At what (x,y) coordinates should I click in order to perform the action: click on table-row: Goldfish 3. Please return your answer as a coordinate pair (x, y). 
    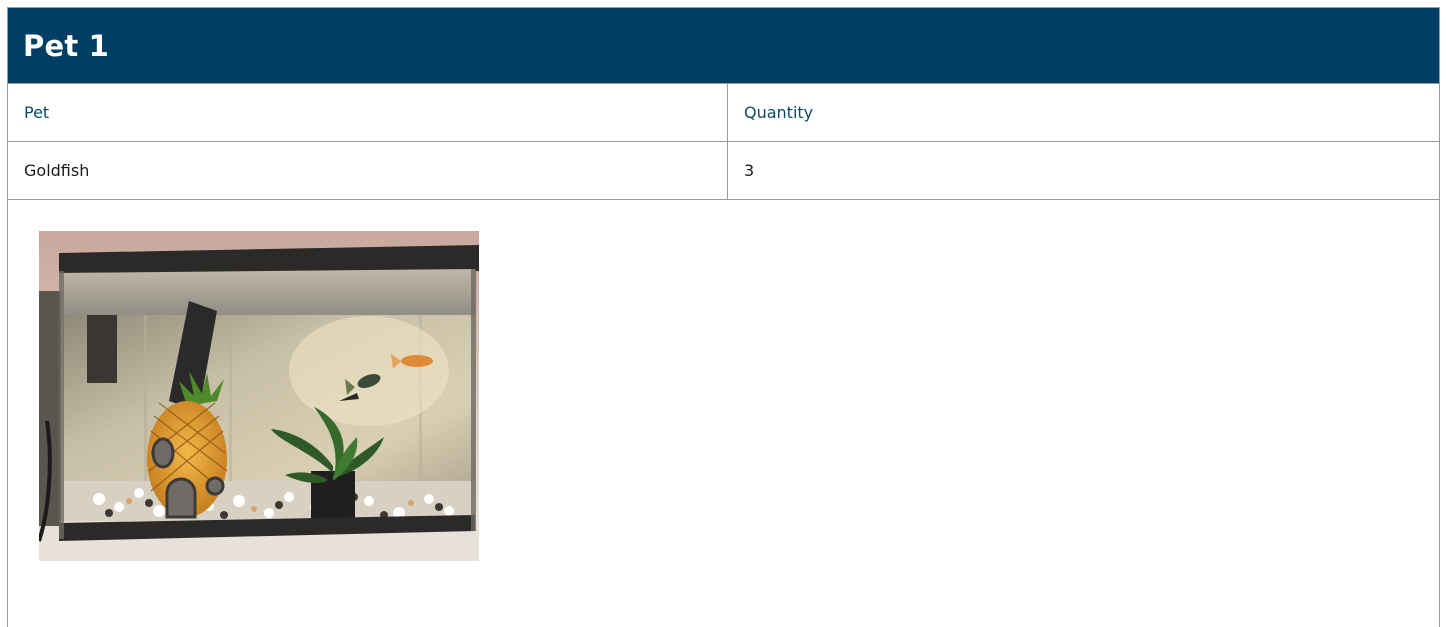
    Looking at the image, I should click on (723, 171).